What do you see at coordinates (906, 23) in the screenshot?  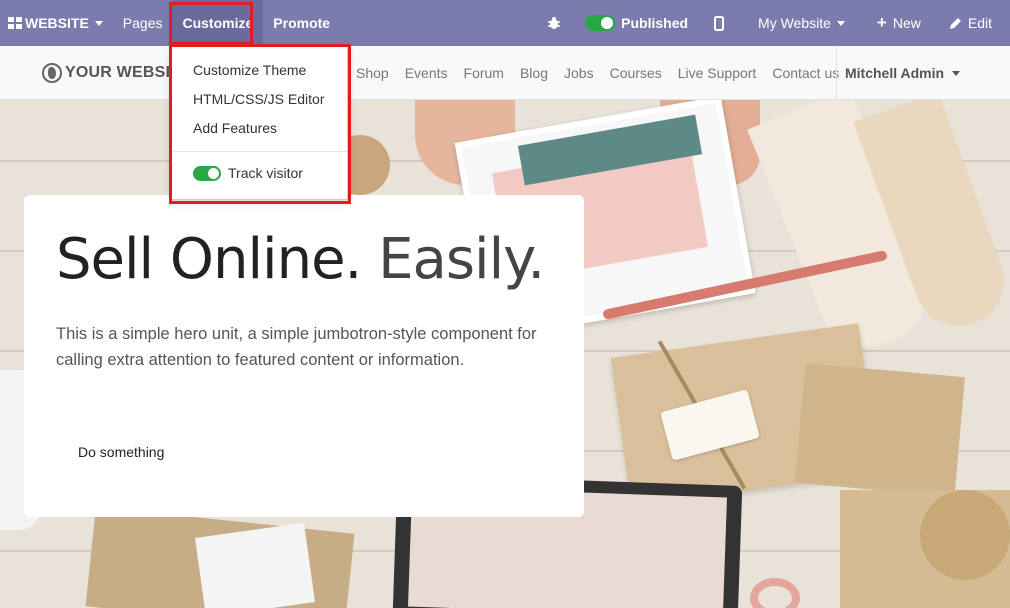 I see `new-label: New` at bounding box center [906, 23].